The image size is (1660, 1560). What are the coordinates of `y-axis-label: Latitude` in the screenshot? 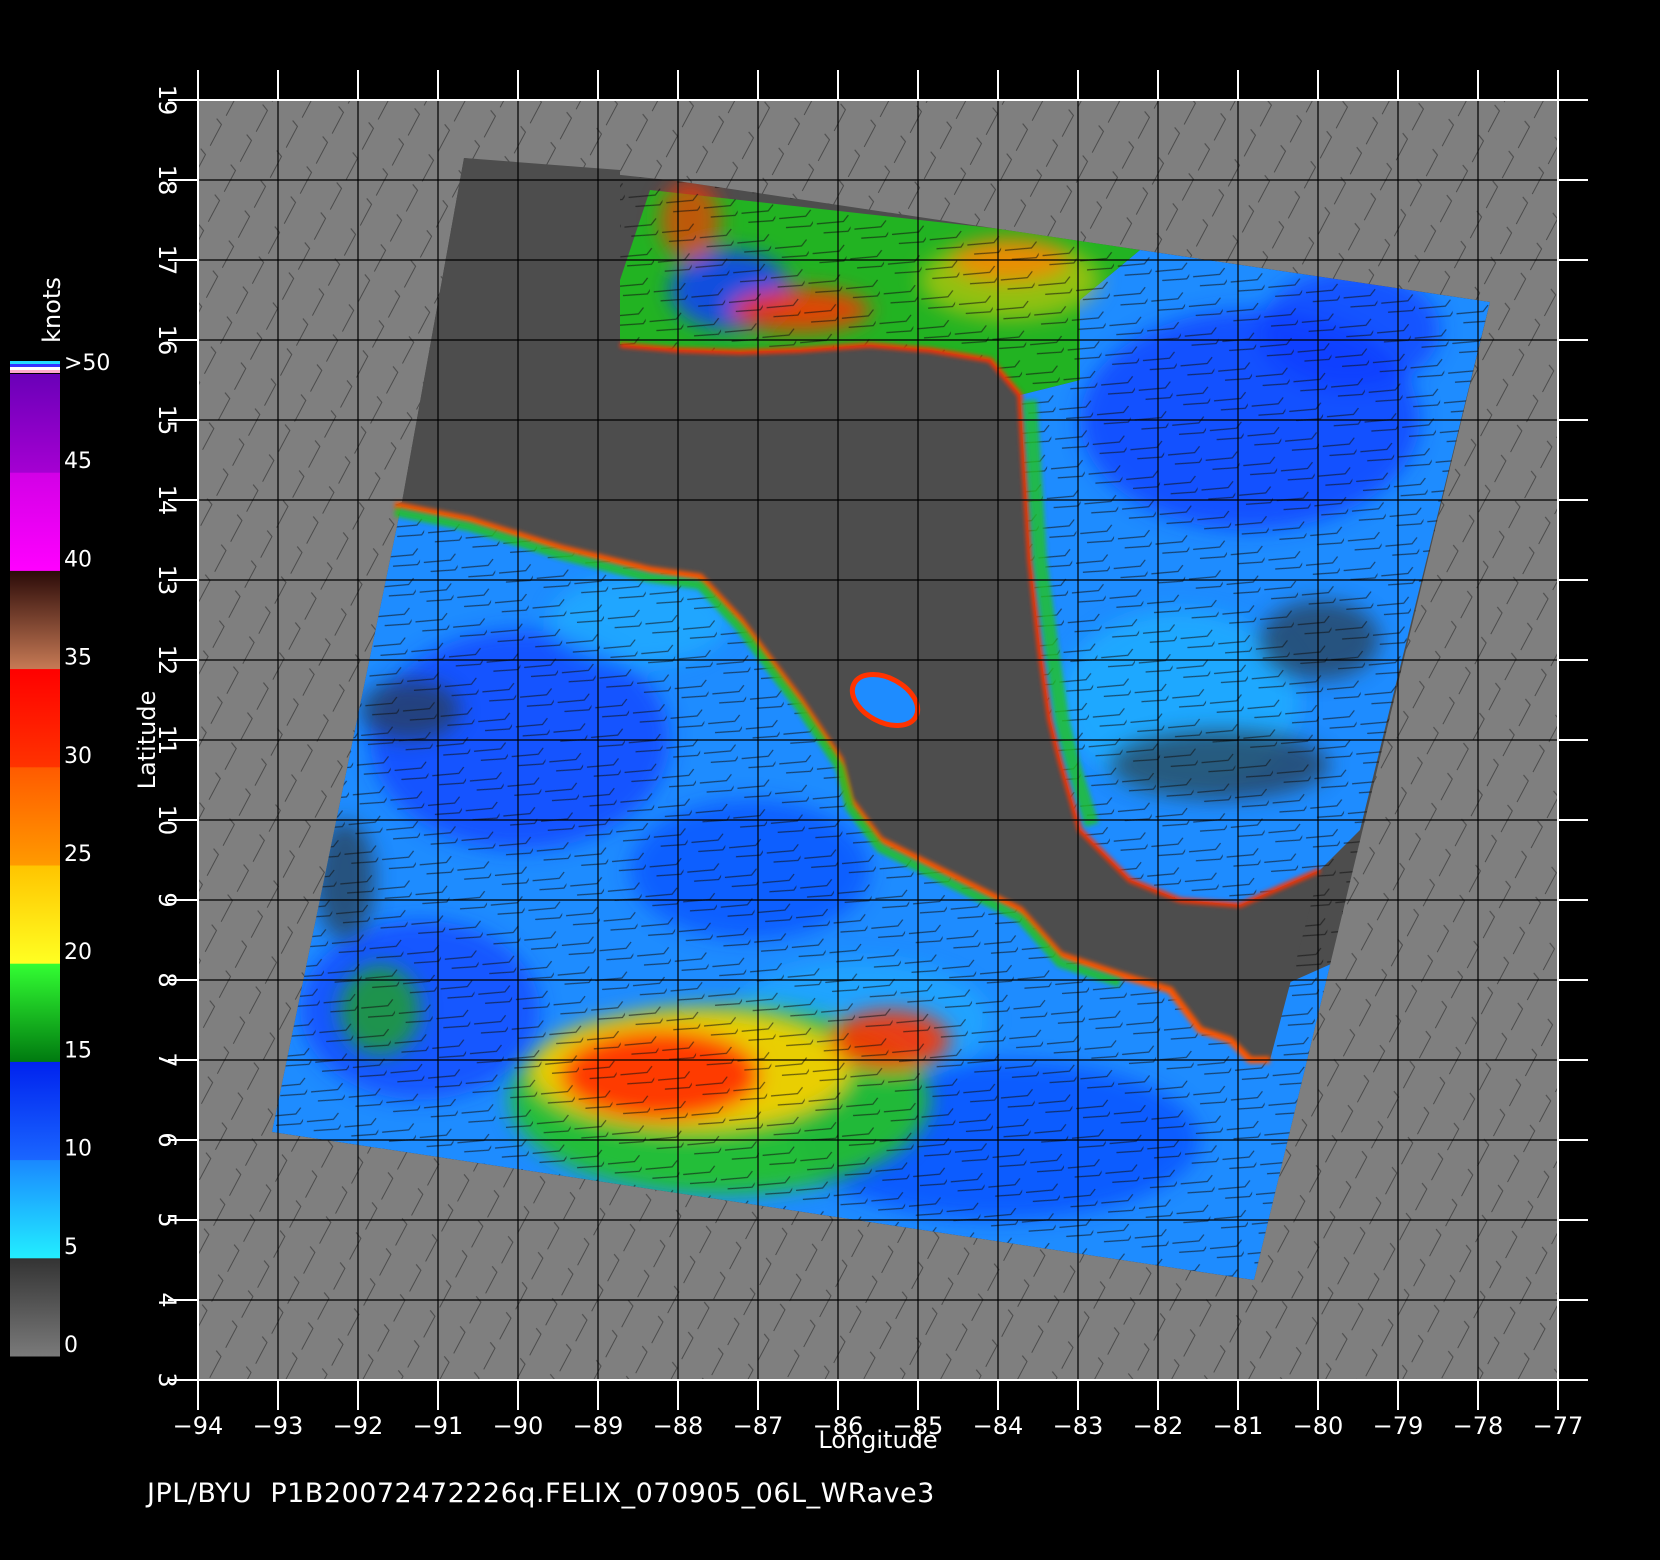 It's located at (147, 740).